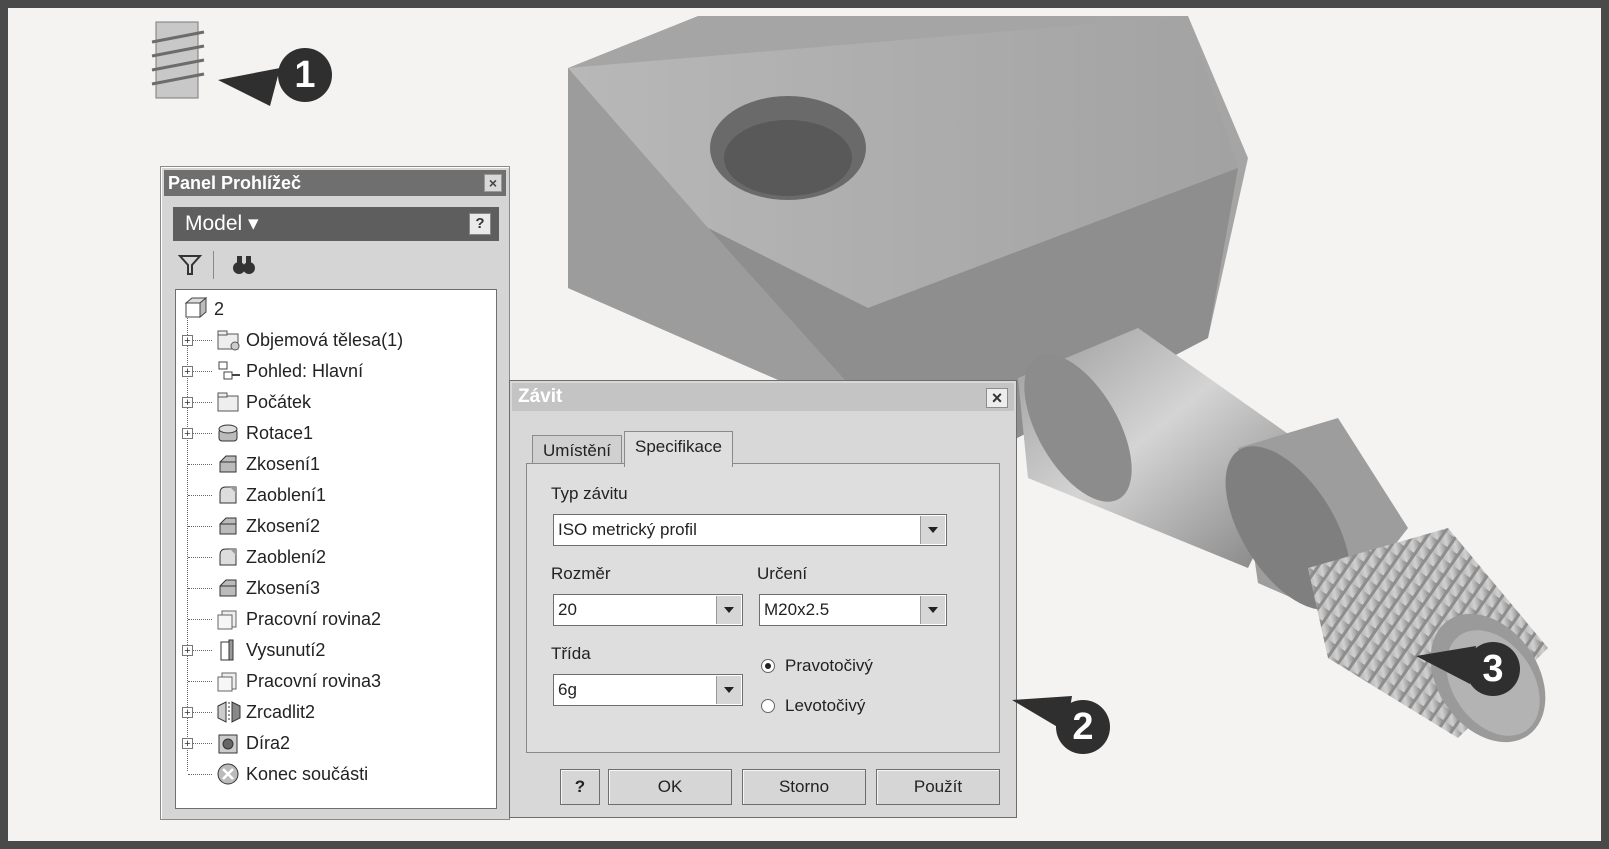 The width and height of the screenshot is (1609, 849). Describe the element at coordinates (797, 609) in the screenshot. I see `designation-value: M20x2.5` at that location.